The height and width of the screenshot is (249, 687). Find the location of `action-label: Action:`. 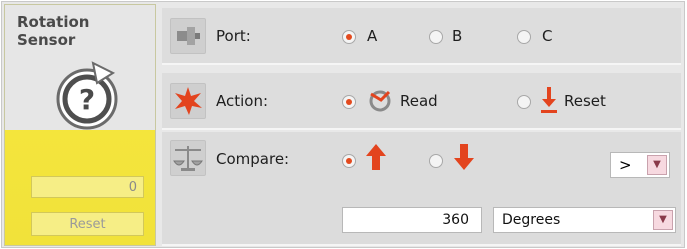

action-label: Action: is located at coordinates (242, 101).